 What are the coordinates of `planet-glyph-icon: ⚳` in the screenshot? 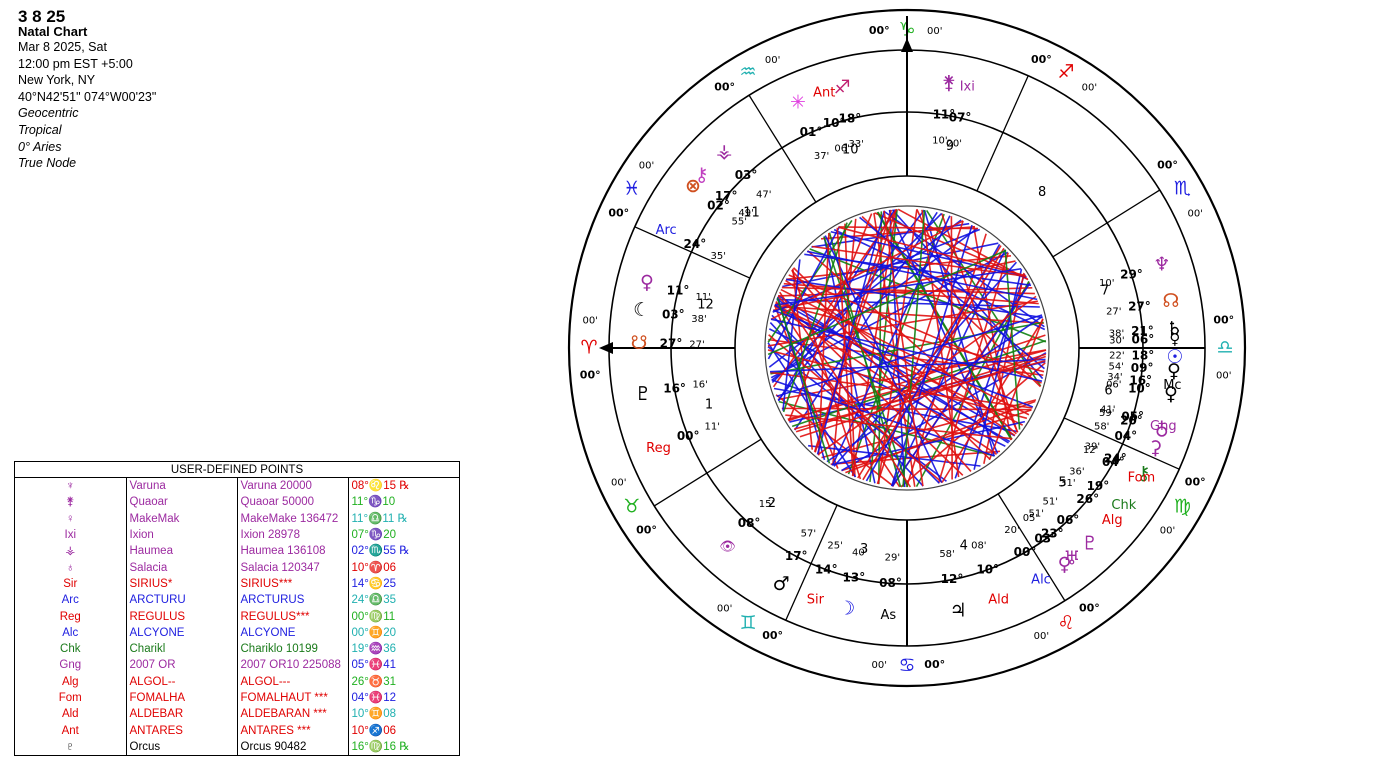 It's located at (1156, 448).